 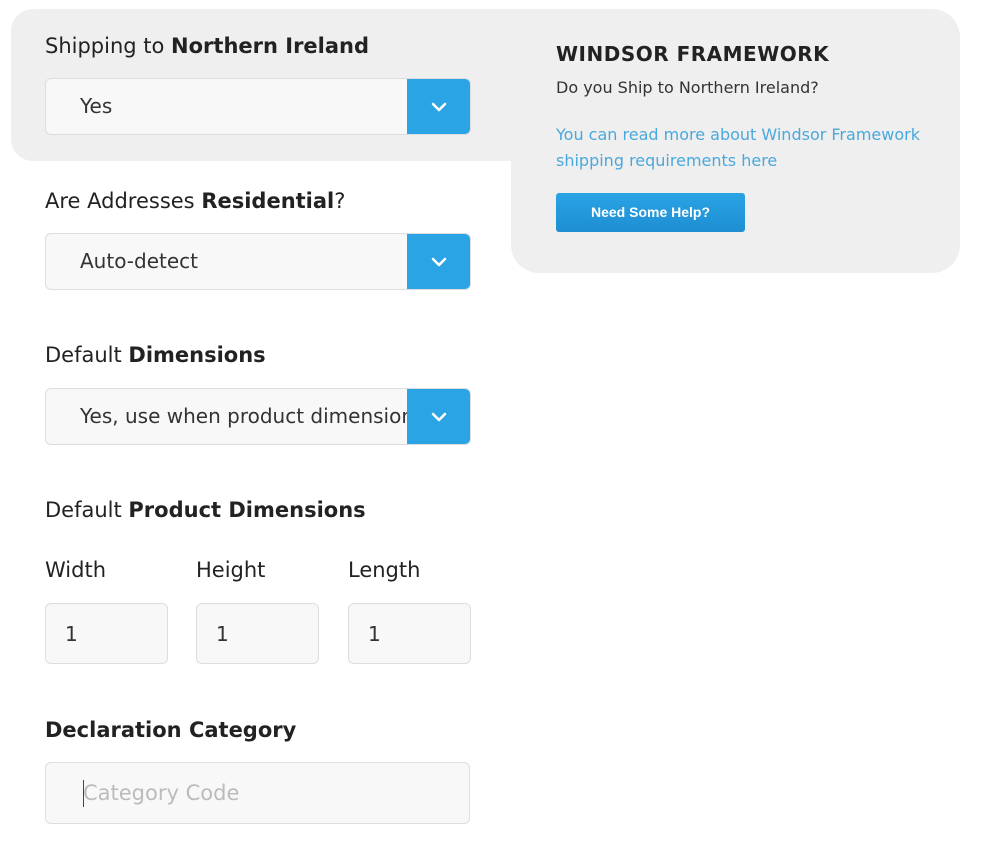 I want to click on shipping-ni-label-prefix: Shipping to, so click(x=108, y=46).